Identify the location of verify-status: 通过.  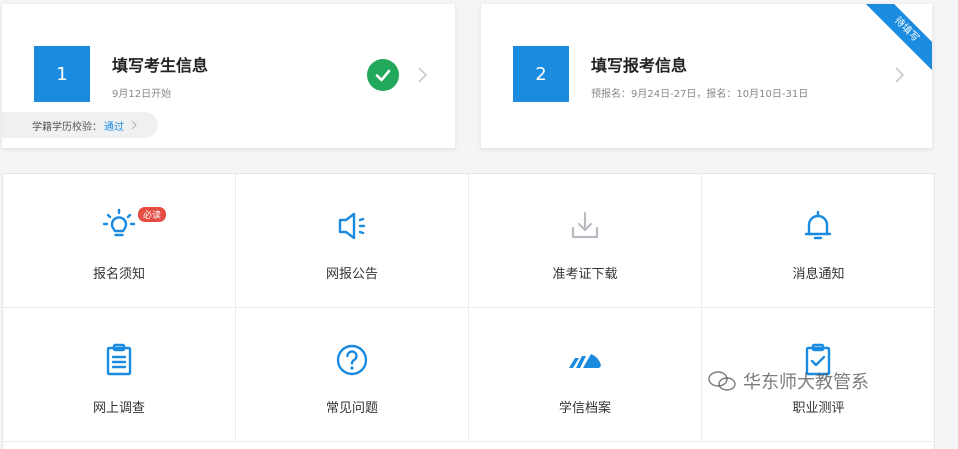
(114, 127).